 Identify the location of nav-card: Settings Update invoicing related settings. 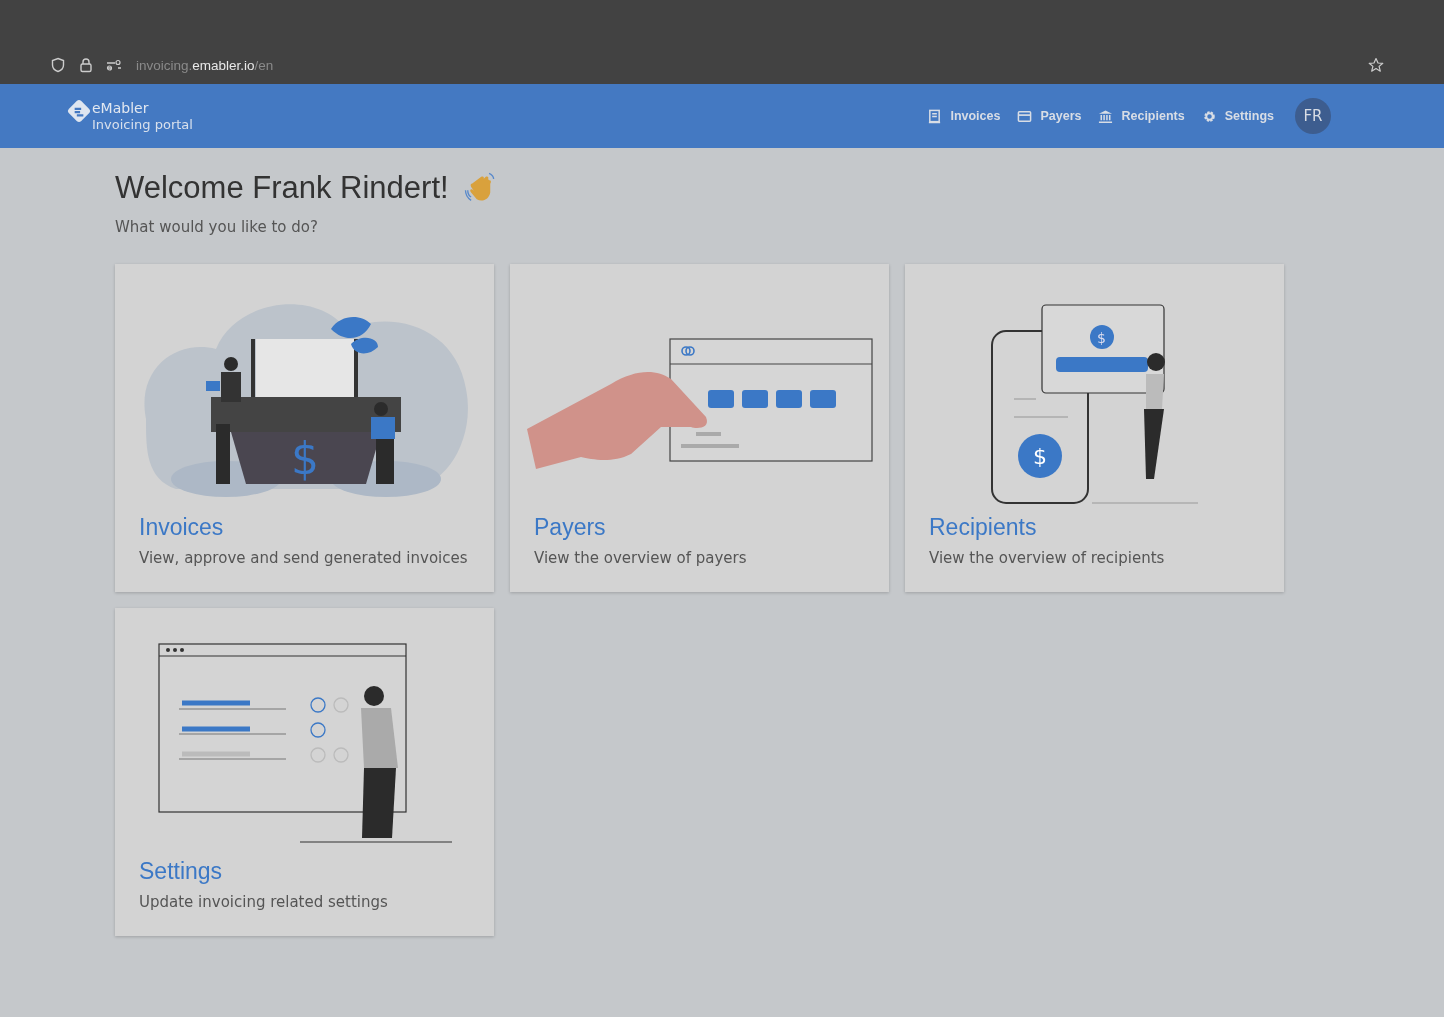
(304, 772).